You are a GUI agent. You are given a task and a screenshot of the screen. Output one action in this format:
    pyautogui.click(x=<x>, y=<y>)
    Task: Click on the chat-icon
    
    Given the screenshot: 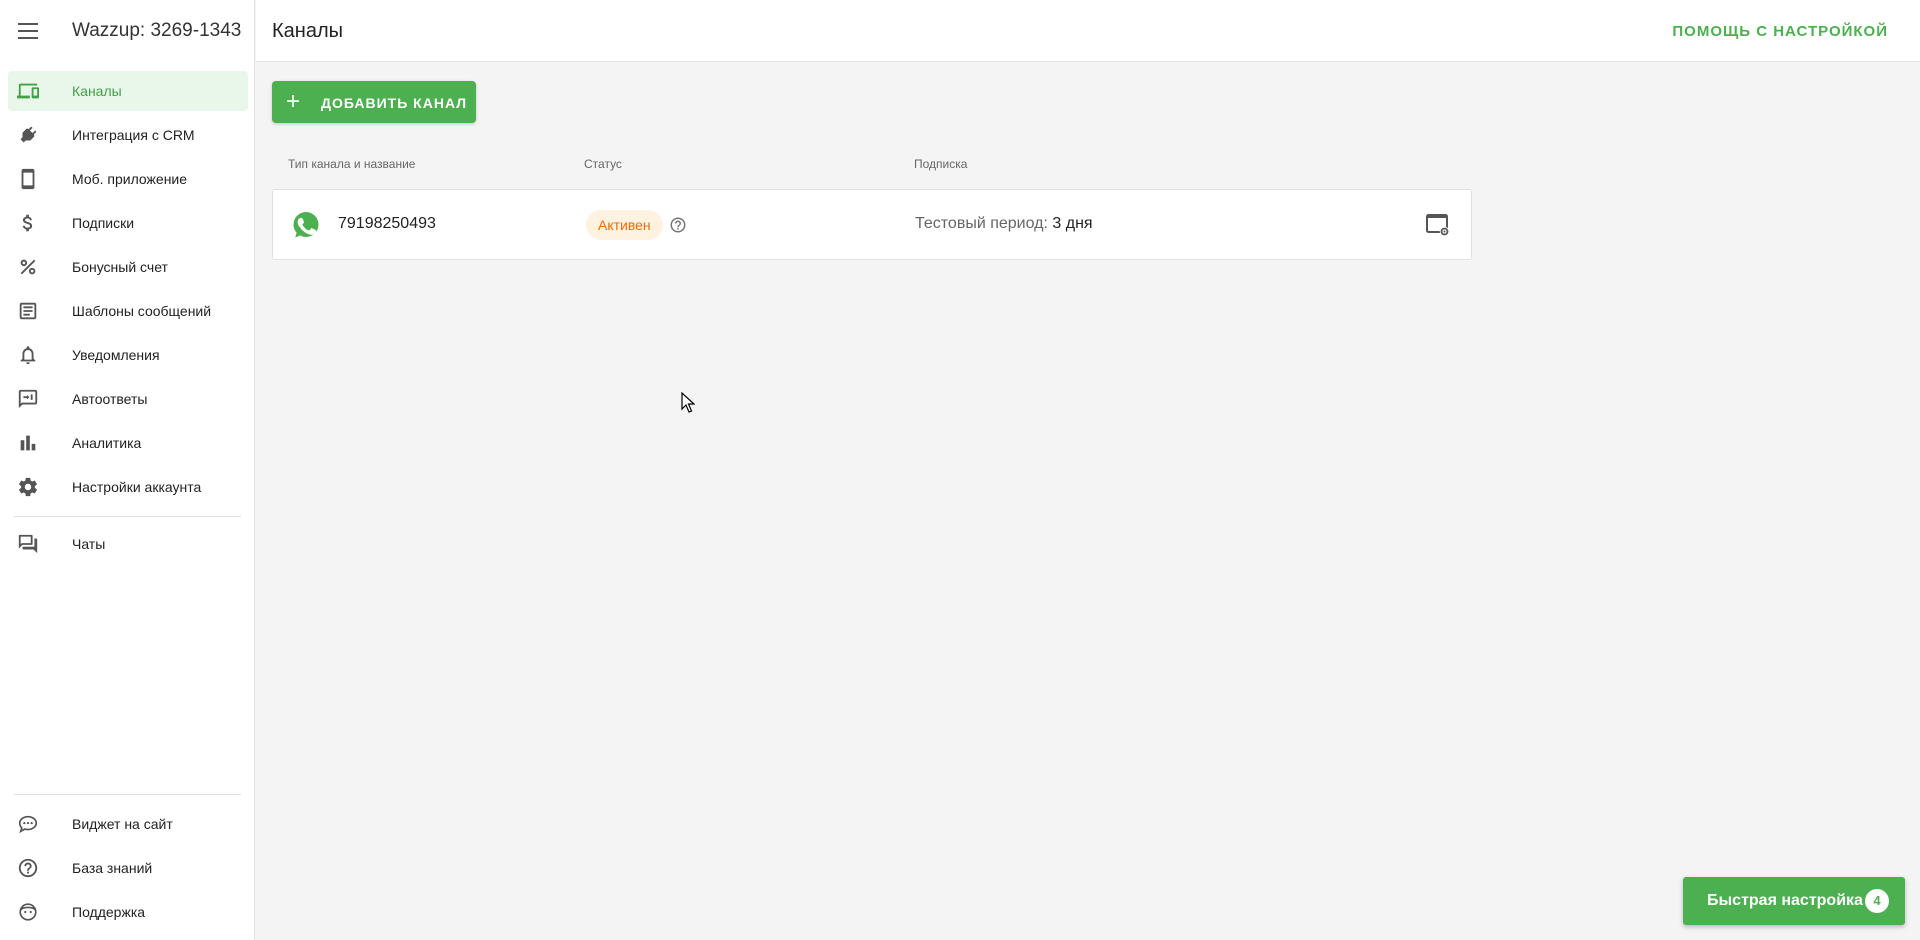 What is the action you would take?
    pyautogui.click(x=28, y=544)
    